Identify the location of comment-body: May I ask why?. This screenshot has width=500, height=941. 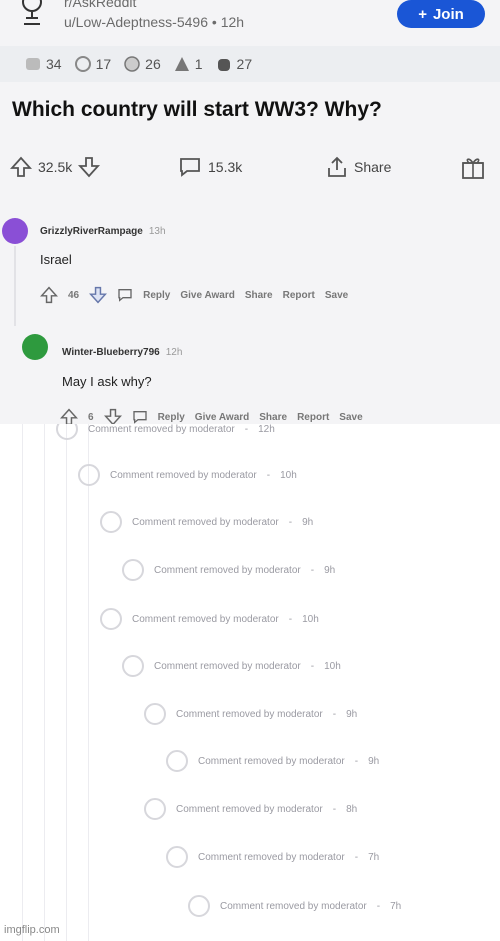
(107, 381).